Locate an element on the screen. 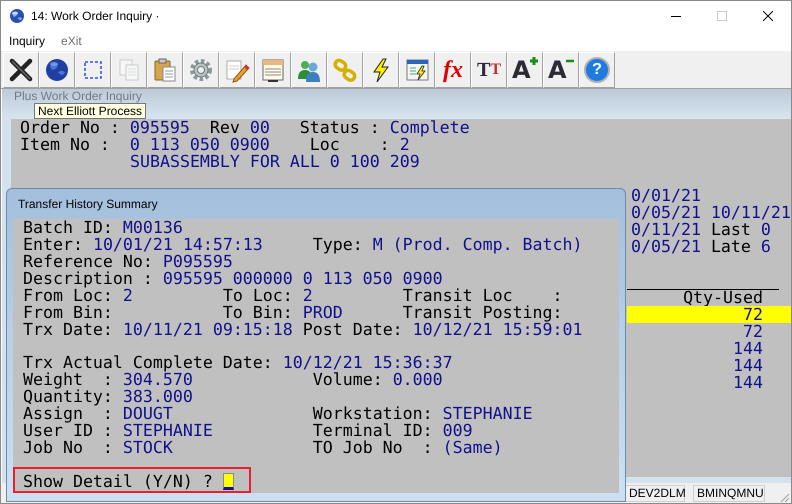 Image resolution: width=792 pixels, height=504 pixels. field-value: M (Prod. Comp. Batch) is located at coordinates (477, 244).